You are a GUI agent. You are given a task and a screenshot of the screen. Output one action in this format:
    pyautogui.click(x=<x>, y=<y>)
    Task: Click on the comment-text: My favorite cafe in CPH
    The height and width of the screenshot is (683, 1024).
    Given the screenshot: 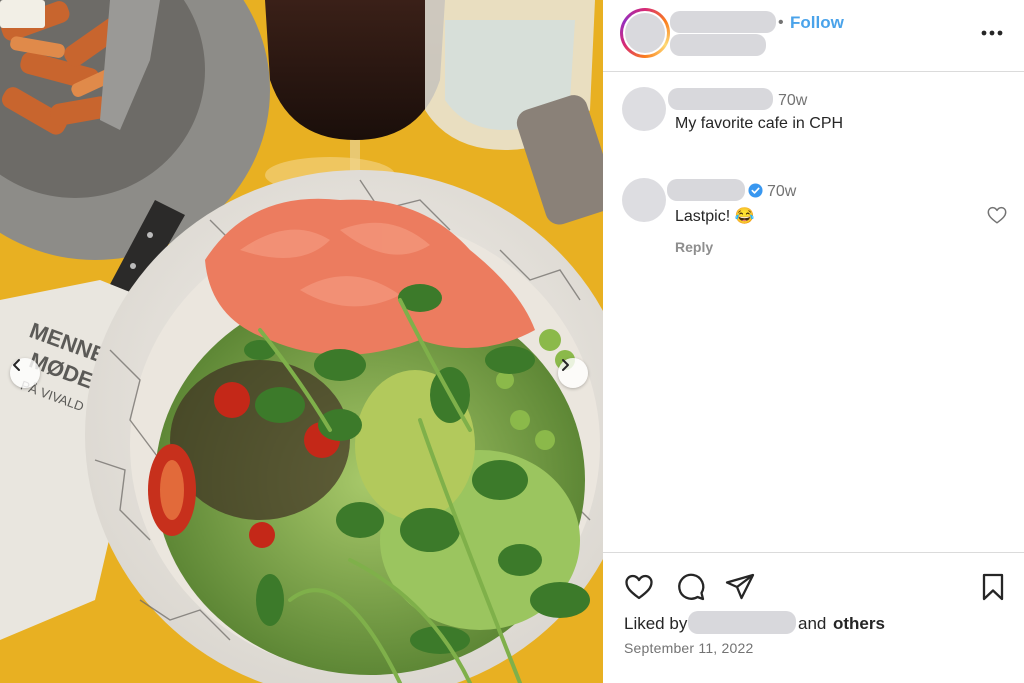 What is the action you would take?
    pyautogui.click(x=759, y=123)
    